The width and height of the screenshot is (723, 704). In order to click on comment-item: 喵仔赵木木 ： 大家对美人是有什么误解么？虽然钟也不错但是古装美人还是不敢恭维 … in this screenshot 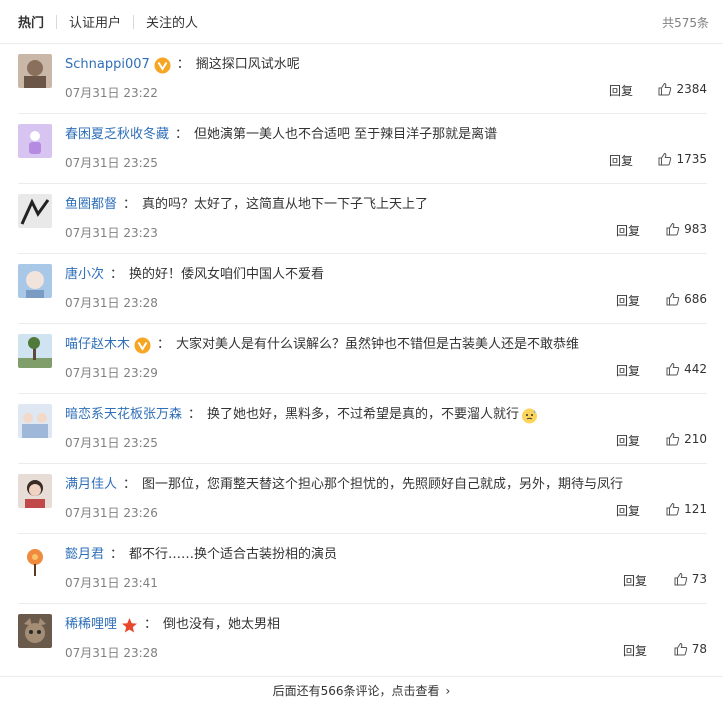, I will do `click(362, 359)`.